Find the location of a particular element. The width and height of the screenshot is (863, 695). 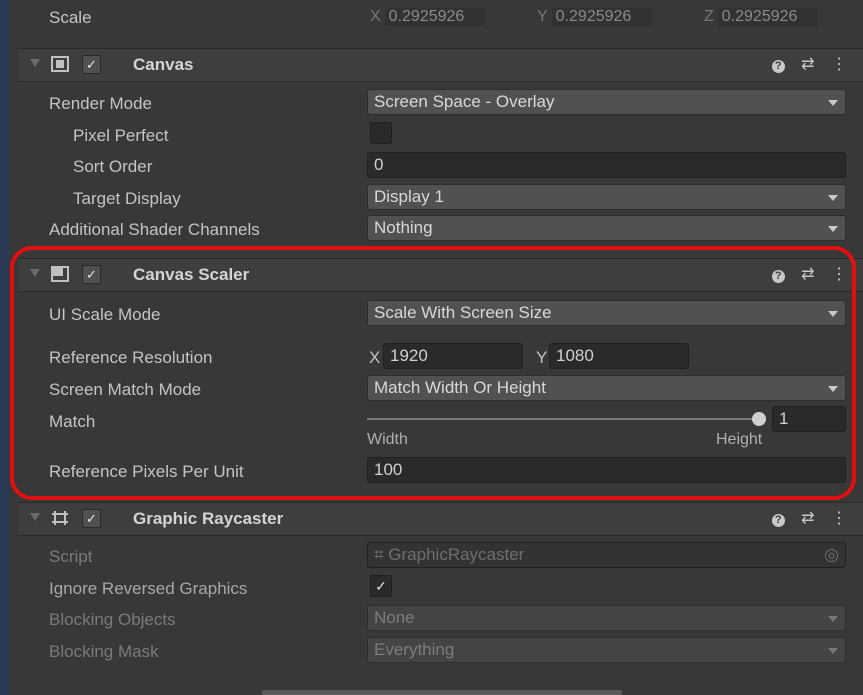

reference-resolution-label: Reference Resolution is located at coordinates (131, 357).